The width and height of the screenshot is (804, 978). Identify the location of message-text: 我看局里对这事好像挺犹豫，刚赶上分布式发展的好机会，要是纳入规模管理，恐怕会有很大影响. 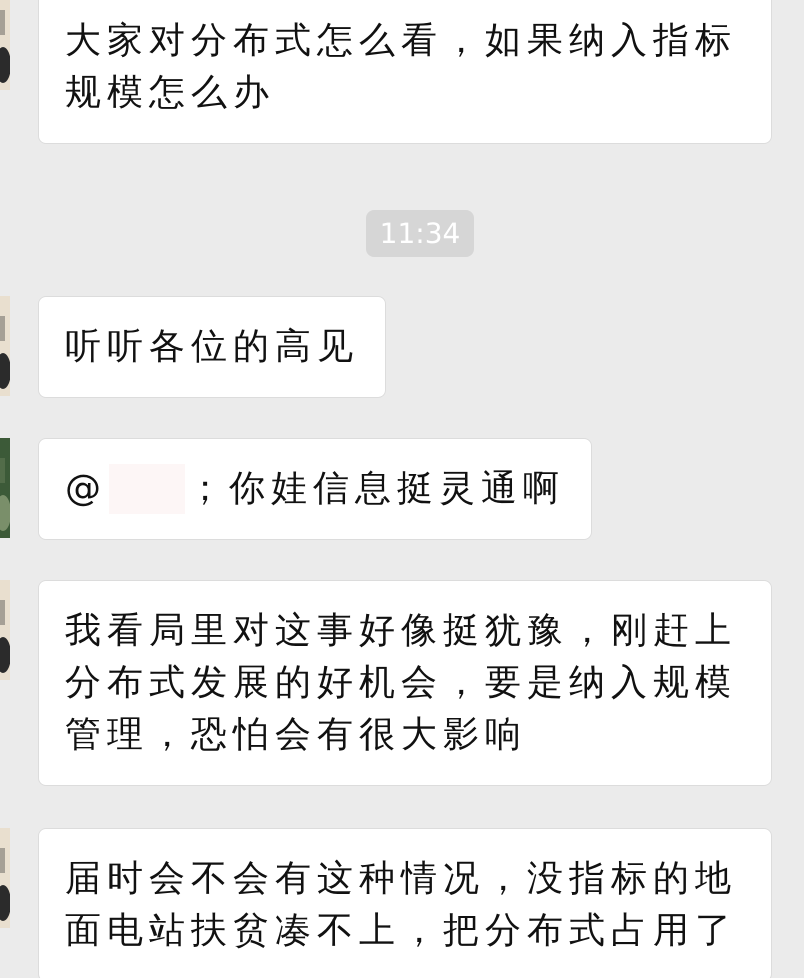
(401, 683).